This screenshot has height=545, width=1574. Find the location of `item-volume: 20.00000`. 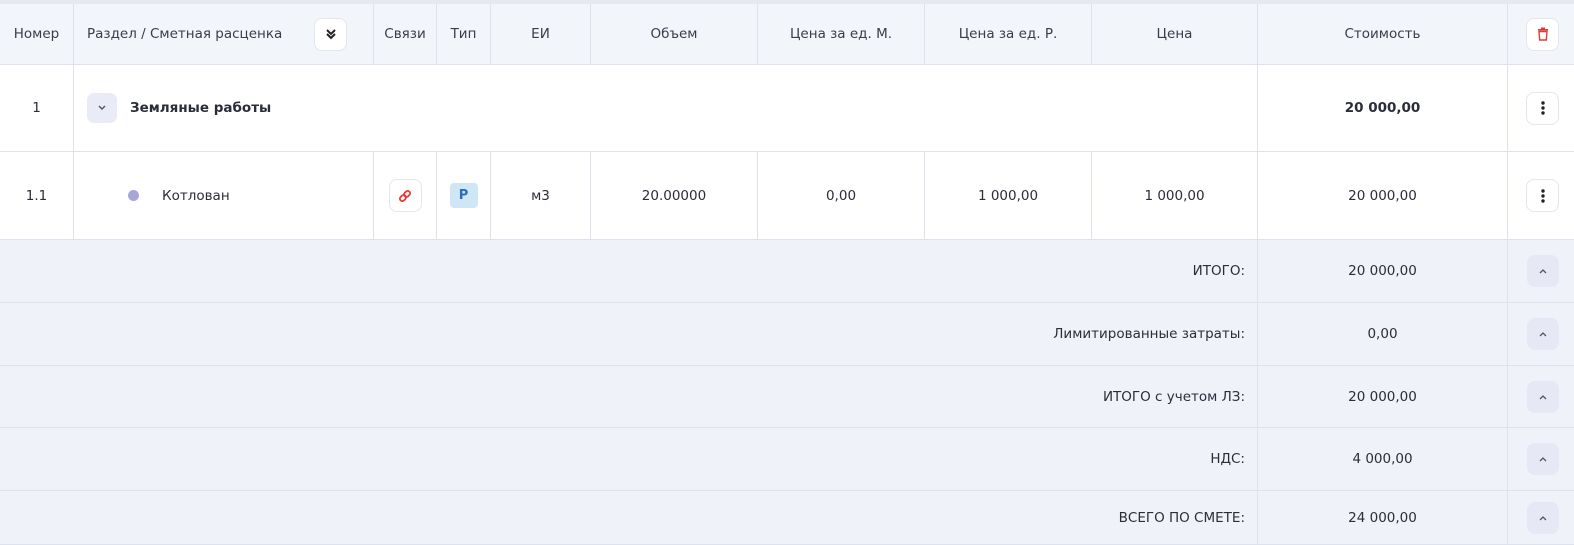

item-volume: 20.00000 is located at coordinates (674, 196).